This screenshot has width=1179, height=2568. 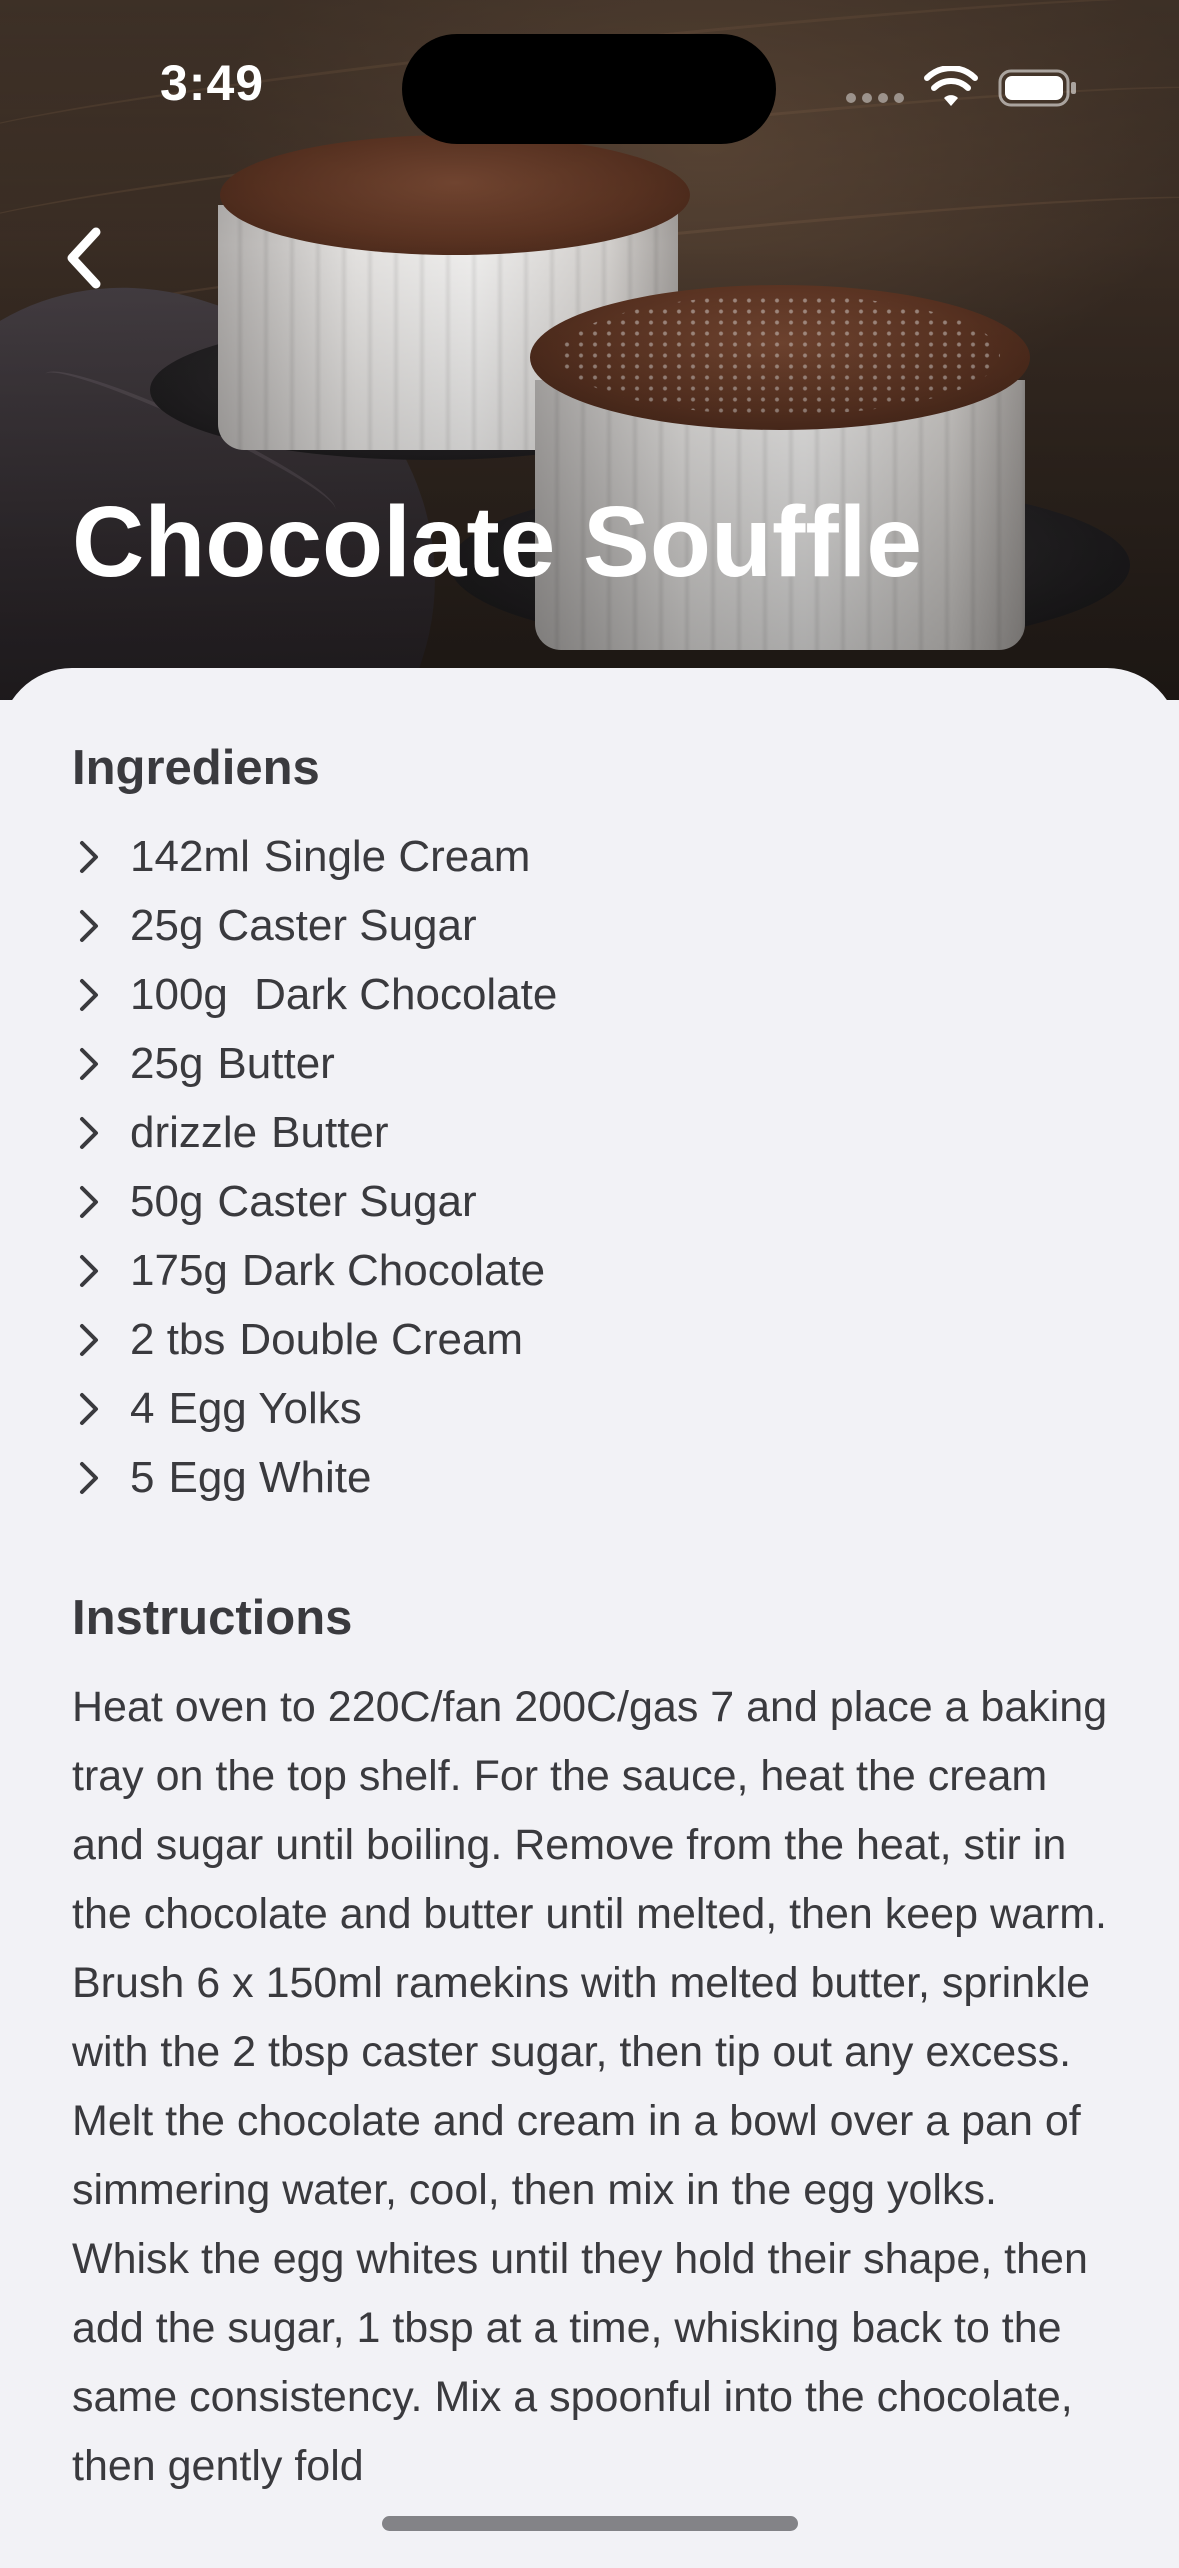 I want to click on ingredient-measure: 50g, so click(x=167, y=1201).